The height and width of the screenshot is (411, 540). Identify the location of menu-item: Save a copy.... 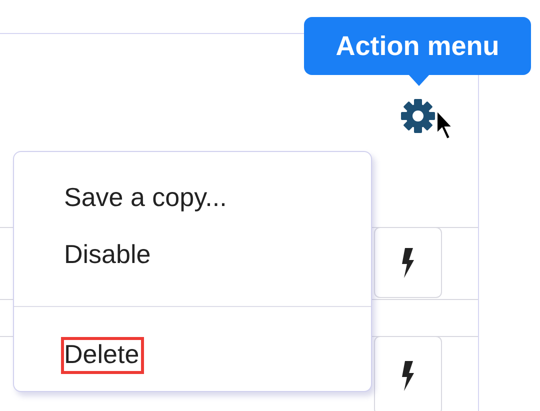
(146, 199).